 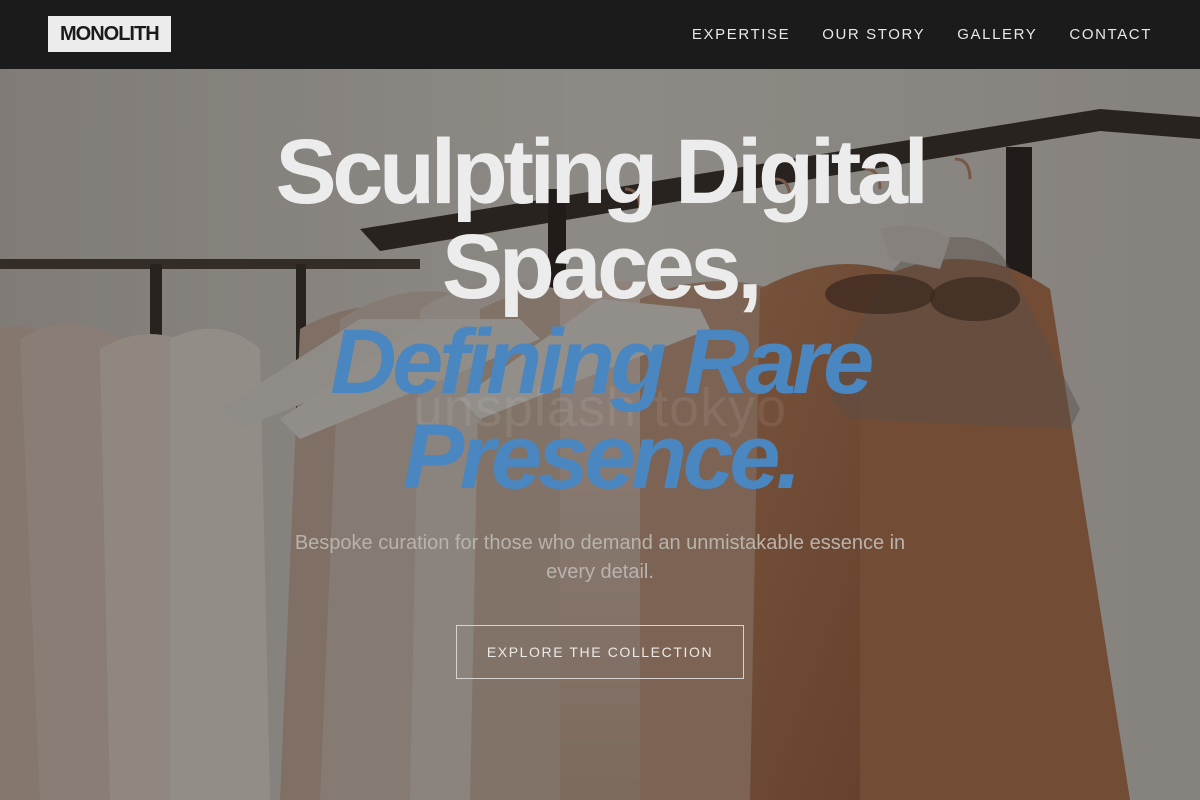 What do you see at coordinates (741, 34) in the screenshot?
I see `nav-link-expertise: EXPERTISE` at bounding box center [741, 34].